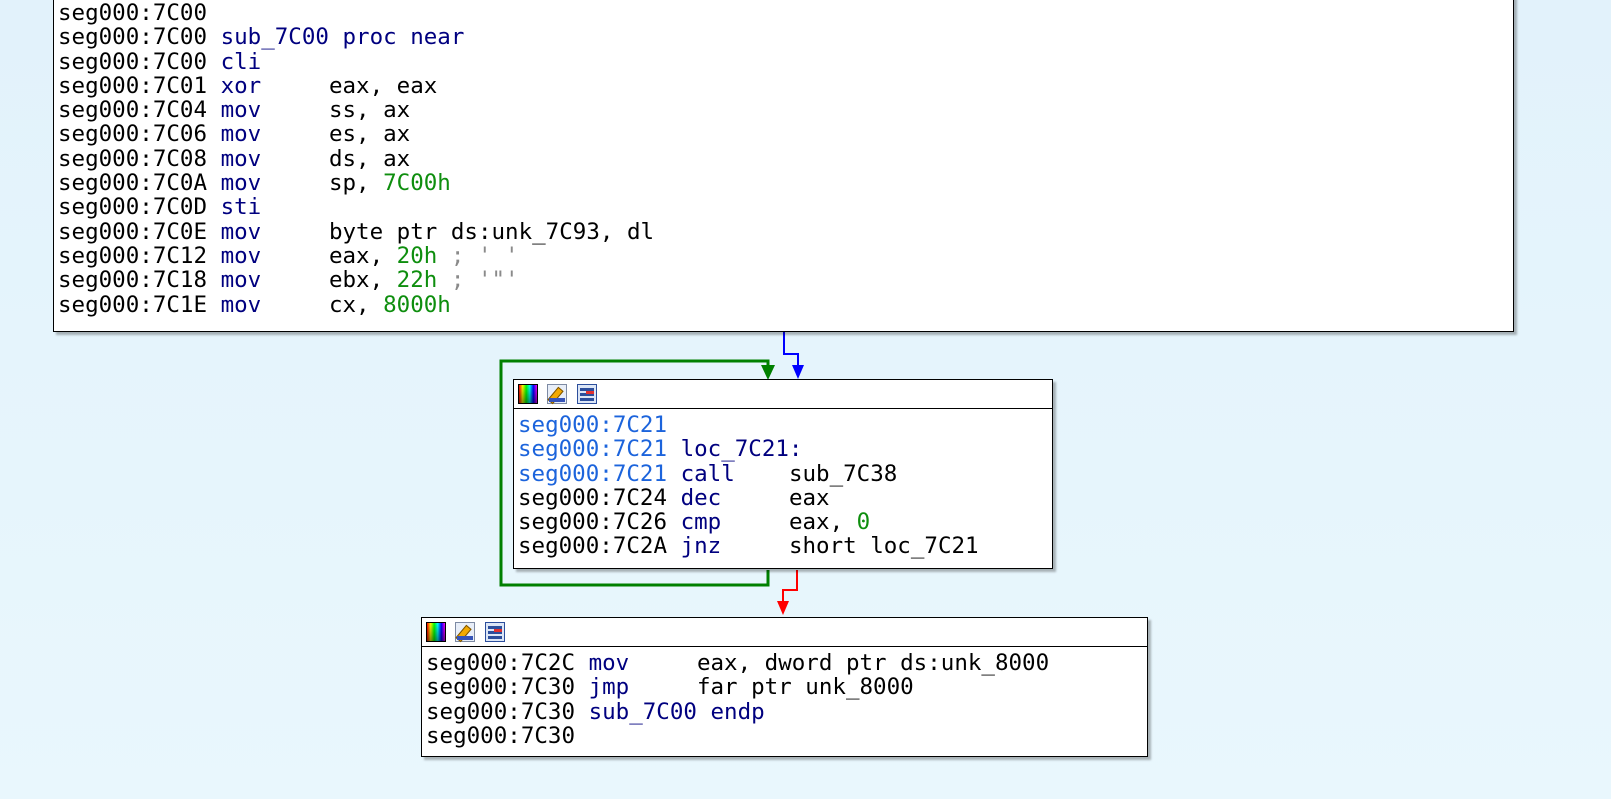 Image resolution: width=1611 pixels, height=799 pixels. I want to click on operands: ds, ax, so click(369, 158).